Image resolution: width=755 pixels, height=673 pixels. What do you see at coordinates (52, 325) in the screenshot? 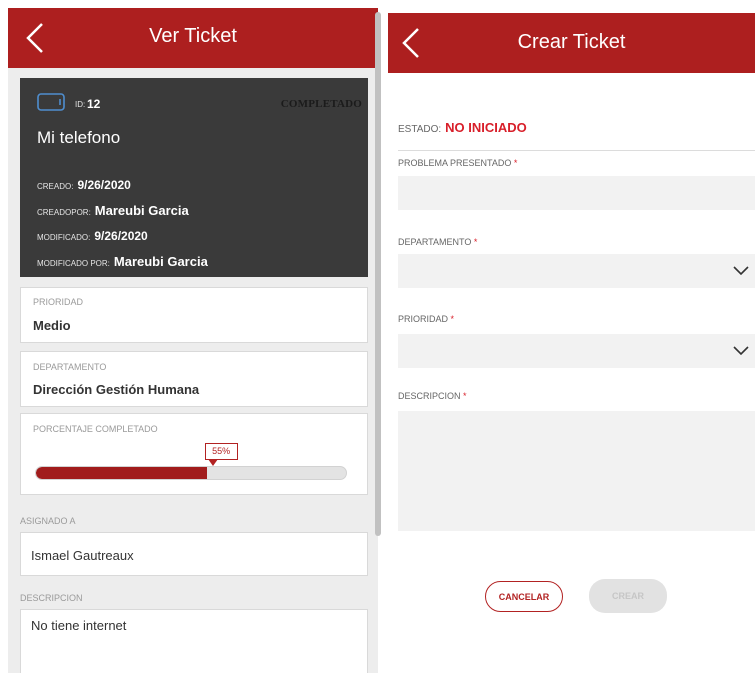
I see `priority-value: Medio` at bounding box center [52, 325].